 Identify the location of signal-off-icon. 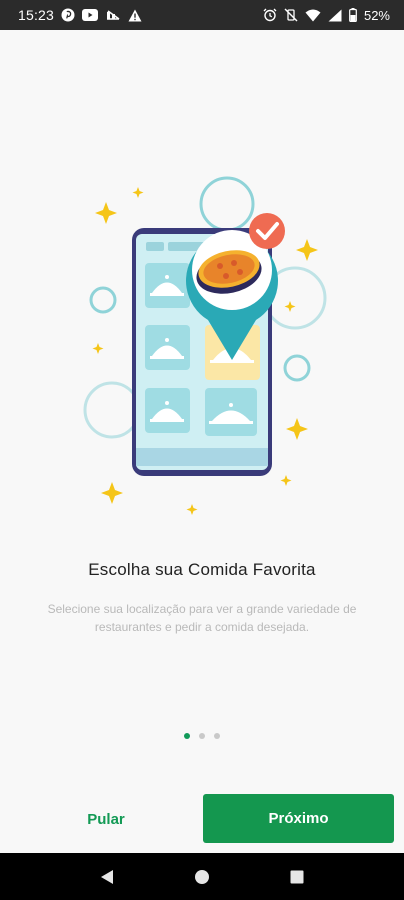
(113, 15).